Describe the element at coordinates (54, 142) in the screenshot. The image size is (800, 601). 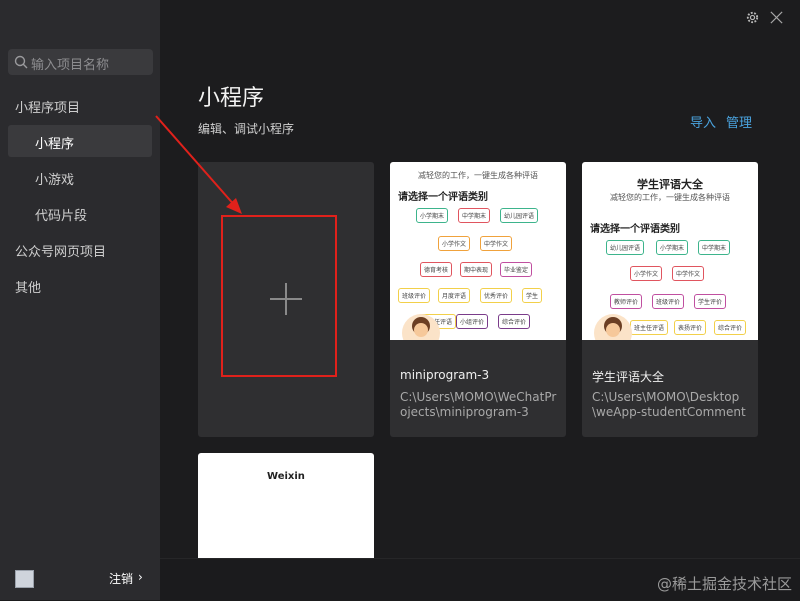
I see `sidebar-item-miniprogram: 小程序` at that location.